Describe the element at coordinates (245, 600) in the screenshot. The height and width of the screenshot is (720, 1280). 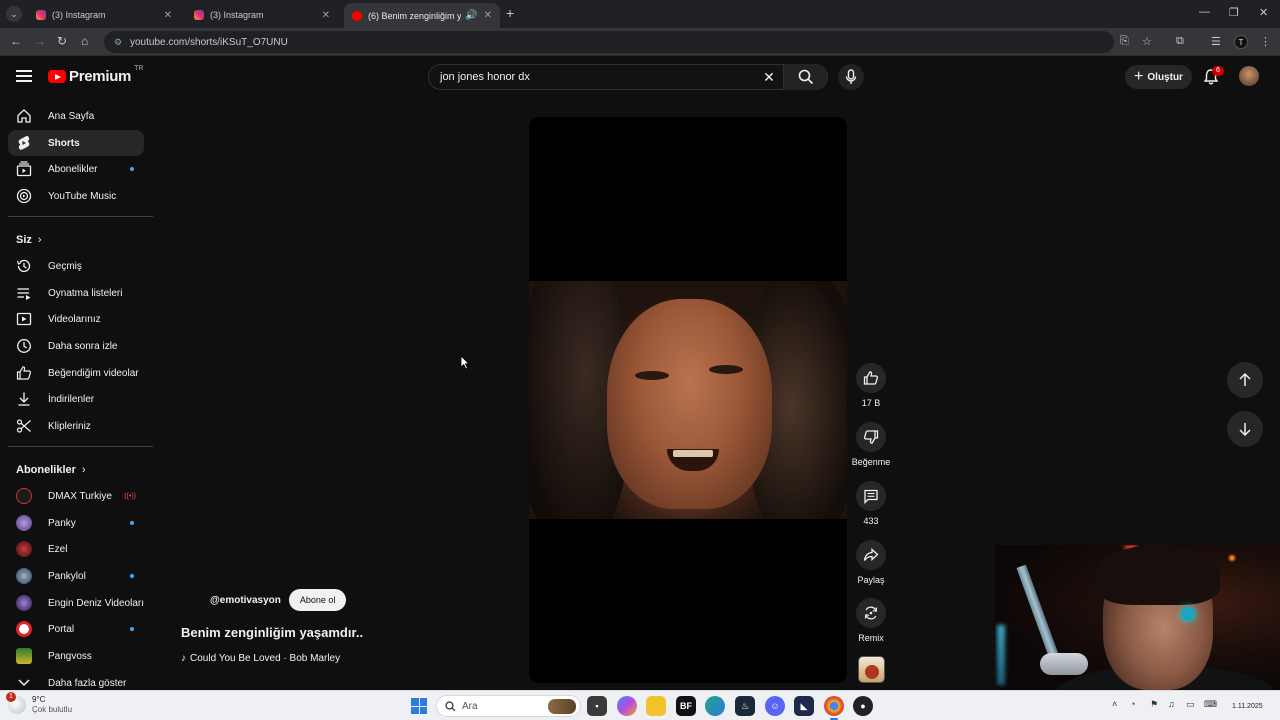
I see `channel-handle: @emotivasyon` at that location.